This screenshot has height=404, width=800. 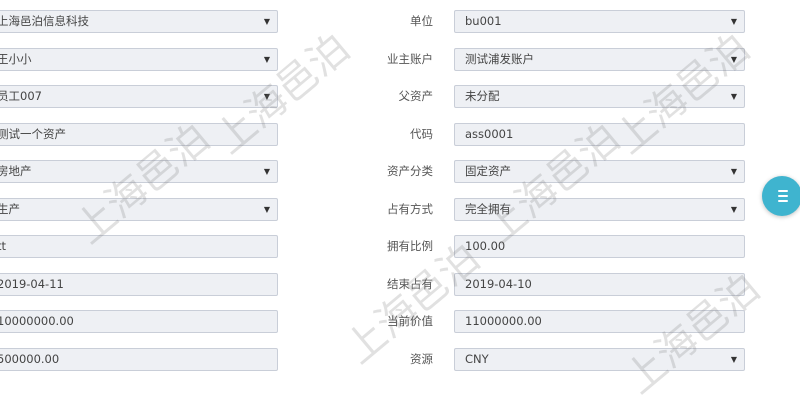 What do you see at coordinates (32, 283) in the screenshot?
I see `field-value: 2019-04-11` at bounding box center [32, 283].